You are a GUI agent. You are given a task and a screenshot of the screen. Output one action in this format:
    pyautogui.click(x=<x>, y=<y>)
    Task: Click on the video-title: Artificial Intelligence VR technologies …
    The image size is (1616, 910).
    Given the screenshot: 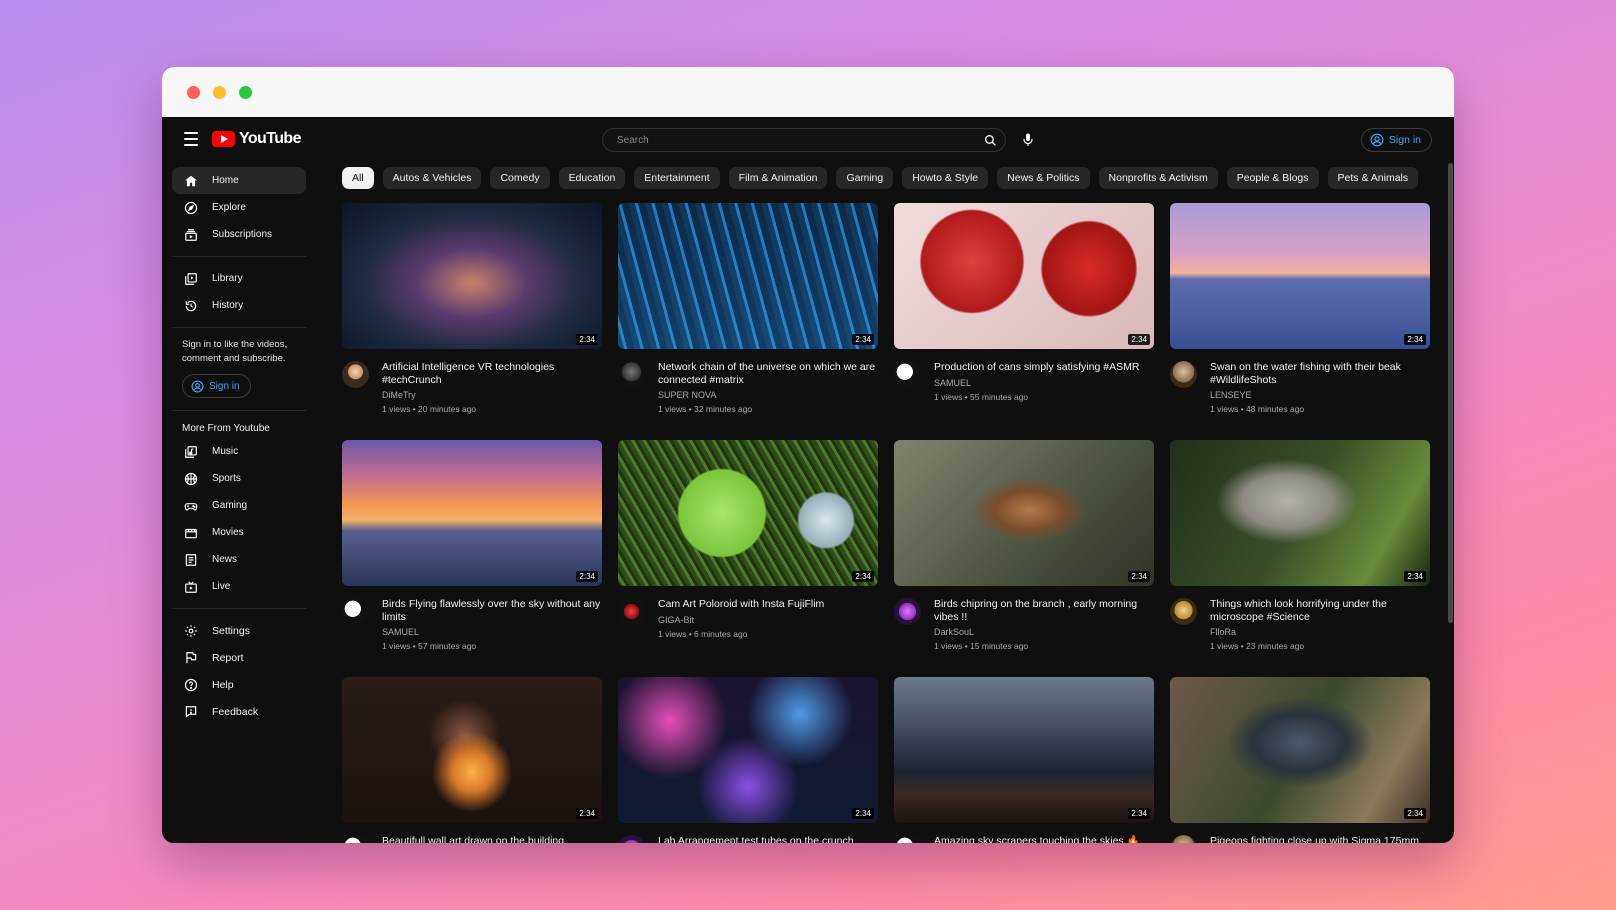 What is the action you would take?
    pyautogui.click(x=492, y=373)
    